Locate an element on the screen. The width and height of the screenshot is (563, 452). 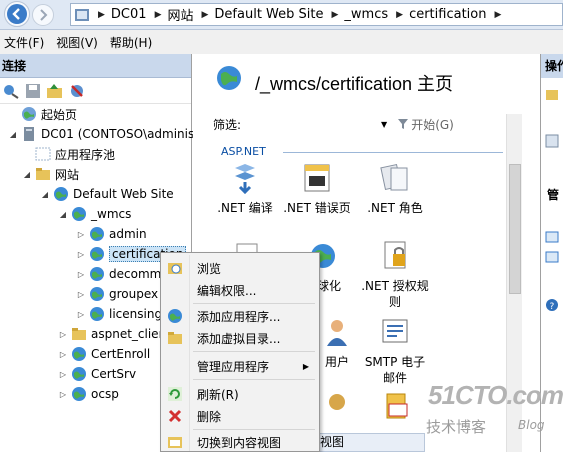
net-error-page-icon is located at coordinates (317, 178).